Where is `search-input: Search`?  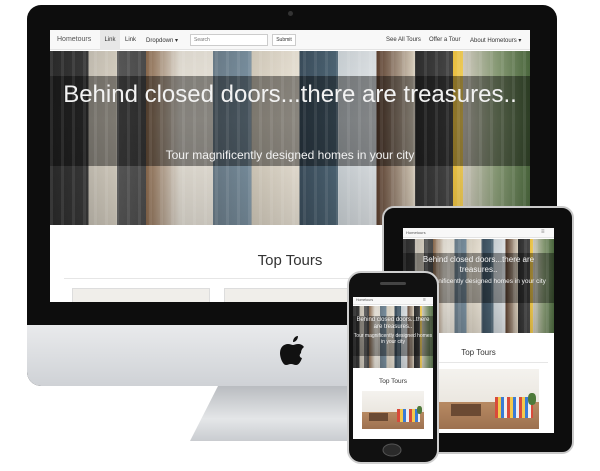 search-input: Search is located at coordinates (229, 40).